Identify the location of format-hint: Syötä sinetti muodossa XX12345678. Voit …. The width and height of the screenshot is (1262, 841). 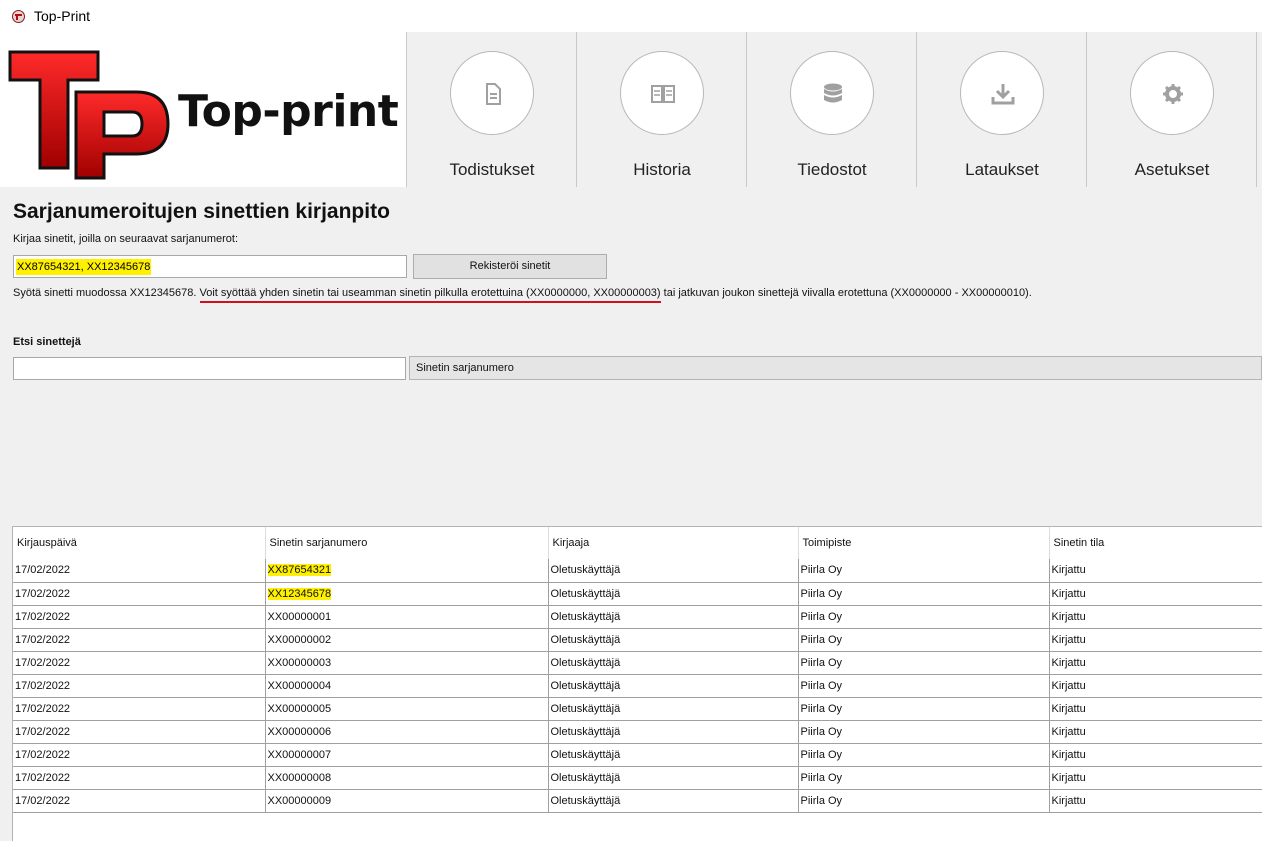
(522, 295).